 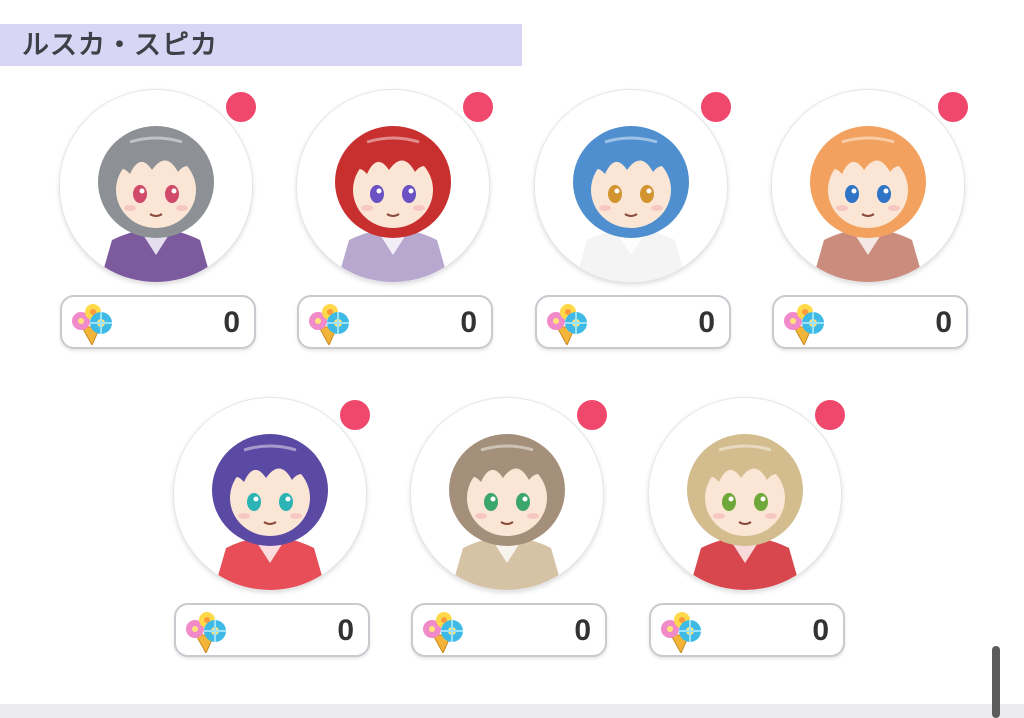 I want to click on bottom-bar, so click(x=512, y=711).